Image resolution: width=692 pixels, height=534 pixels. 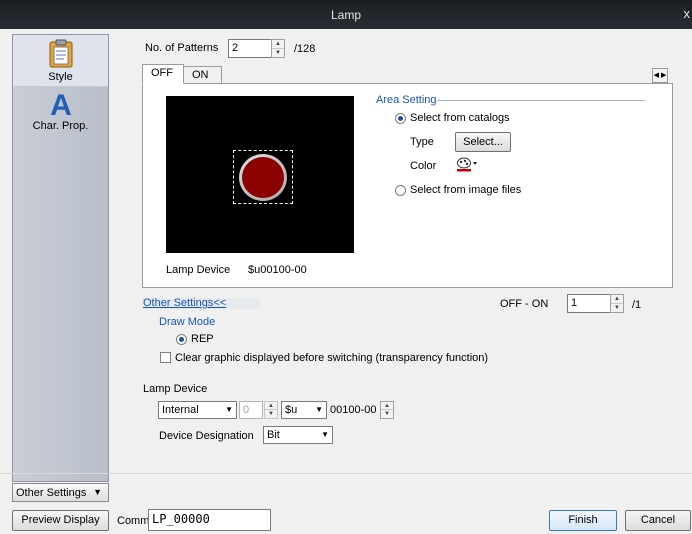 What do you see at coordinates (387, 410) in the screenshot?
I see `address-stepper: ▲ ▼` at bounding box center [387, 410].